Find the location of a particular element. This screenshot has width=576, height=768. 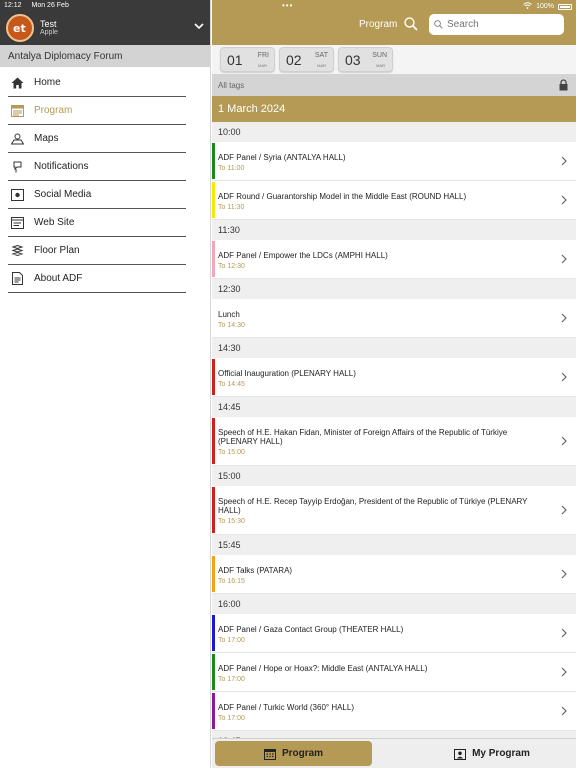

session-title: ADF Panel / Turkic World (360° HALL) is located at coordinates (286, 707).